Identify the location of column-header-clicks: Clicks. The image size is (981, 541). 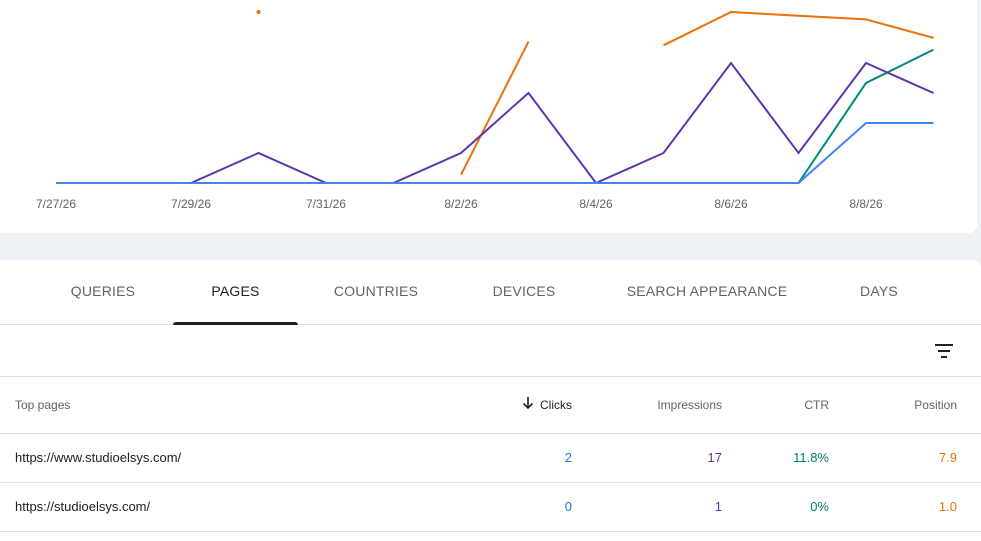
(536, 405).